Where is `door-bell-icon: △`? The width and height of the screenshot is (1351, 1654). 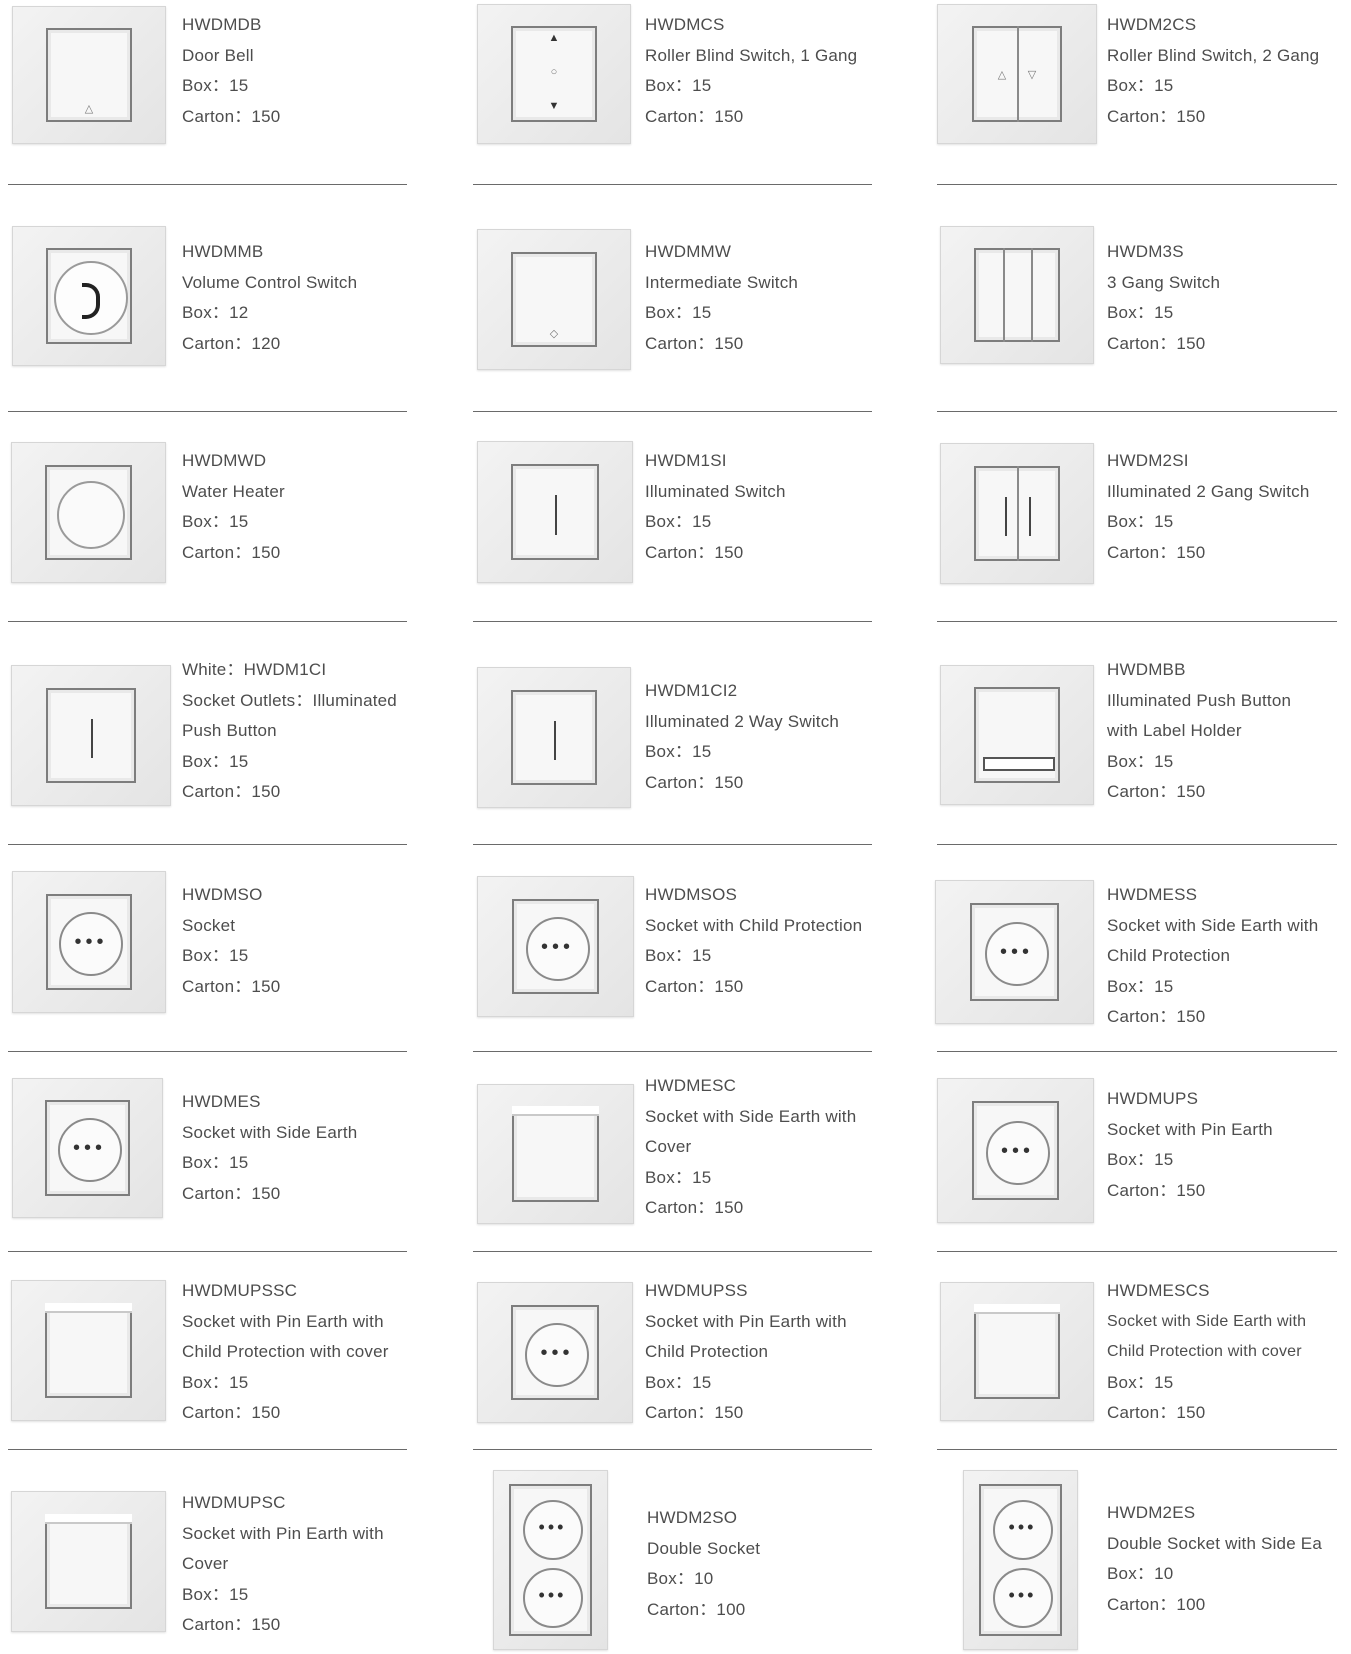
door-bell-icon: △ is located at coordinates (89, 75).